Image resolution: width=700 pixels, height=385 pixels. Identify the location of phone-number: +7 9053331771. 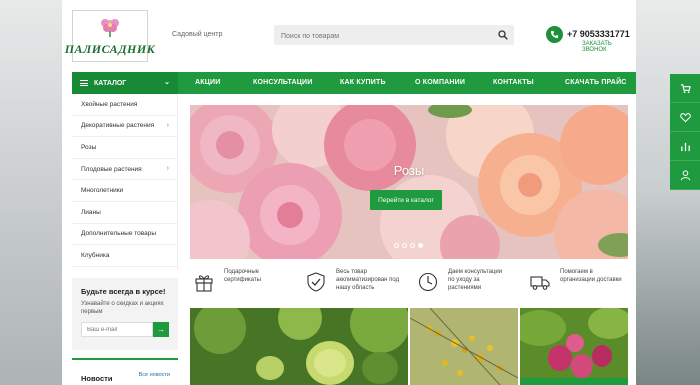
(598, 34).